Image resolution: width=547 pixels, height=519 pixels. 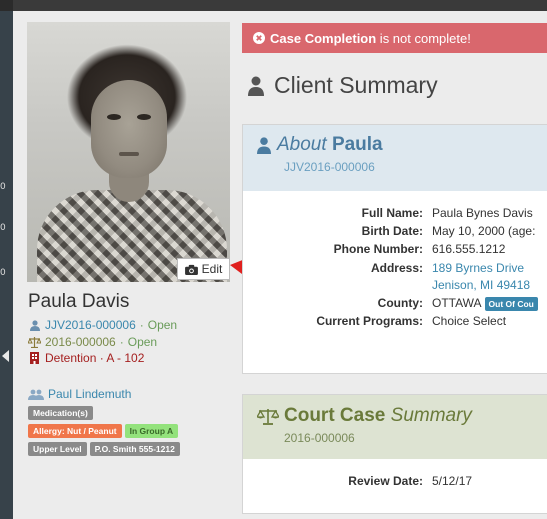 What do you see at coordinates (134, 449) in the screenshot?
I see `po-badge: P.O. Smith 555-1212` at bounding box center [134, 449].